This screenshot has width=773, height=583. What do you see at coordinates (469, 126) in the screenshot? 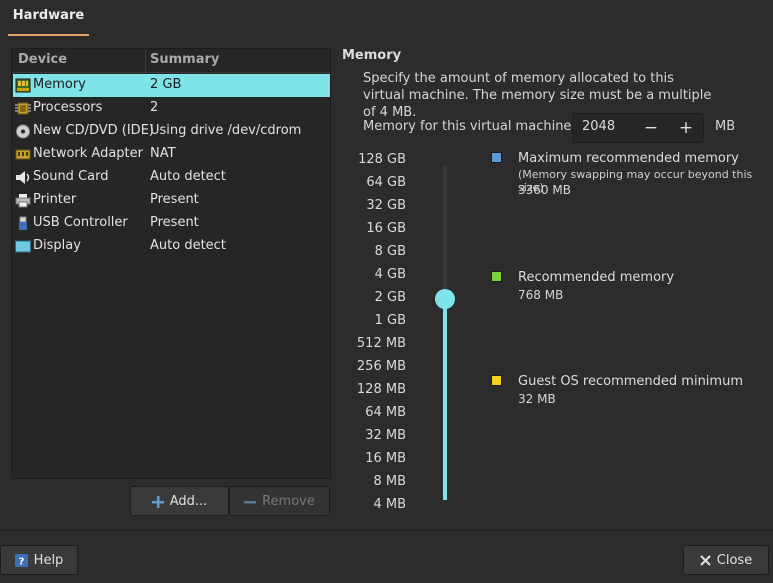
I see `memory-field-label: Memory for this virtual machine:` at bounding box center [469, 126].